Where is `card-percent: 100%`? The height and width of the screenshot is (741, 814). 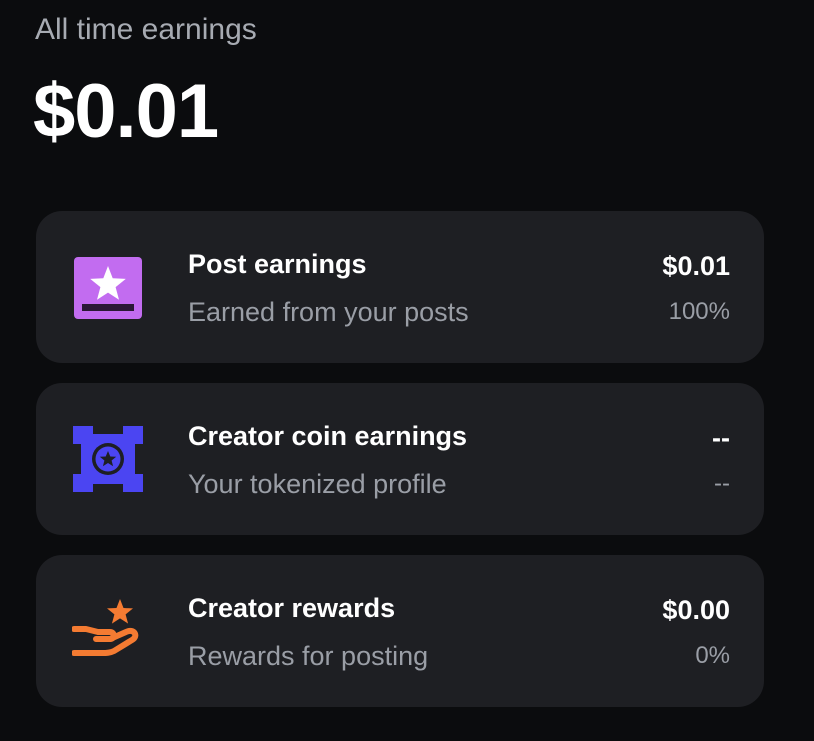 card-percent: 100% is located at coordinates (699, 311).